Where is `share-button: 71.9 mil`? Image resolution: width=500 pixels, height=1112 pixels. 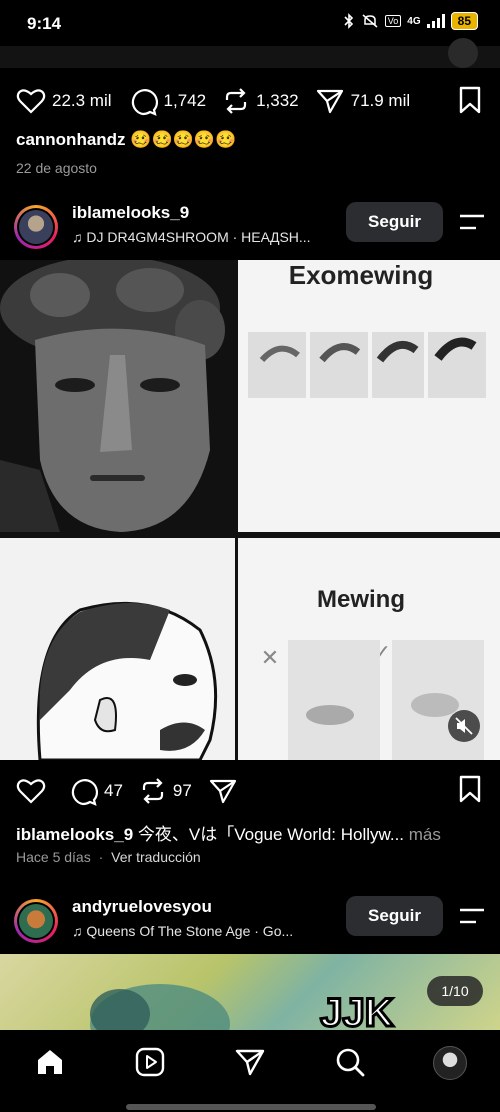
share-button: 71.9 mil is located at coordinates (363, 101).